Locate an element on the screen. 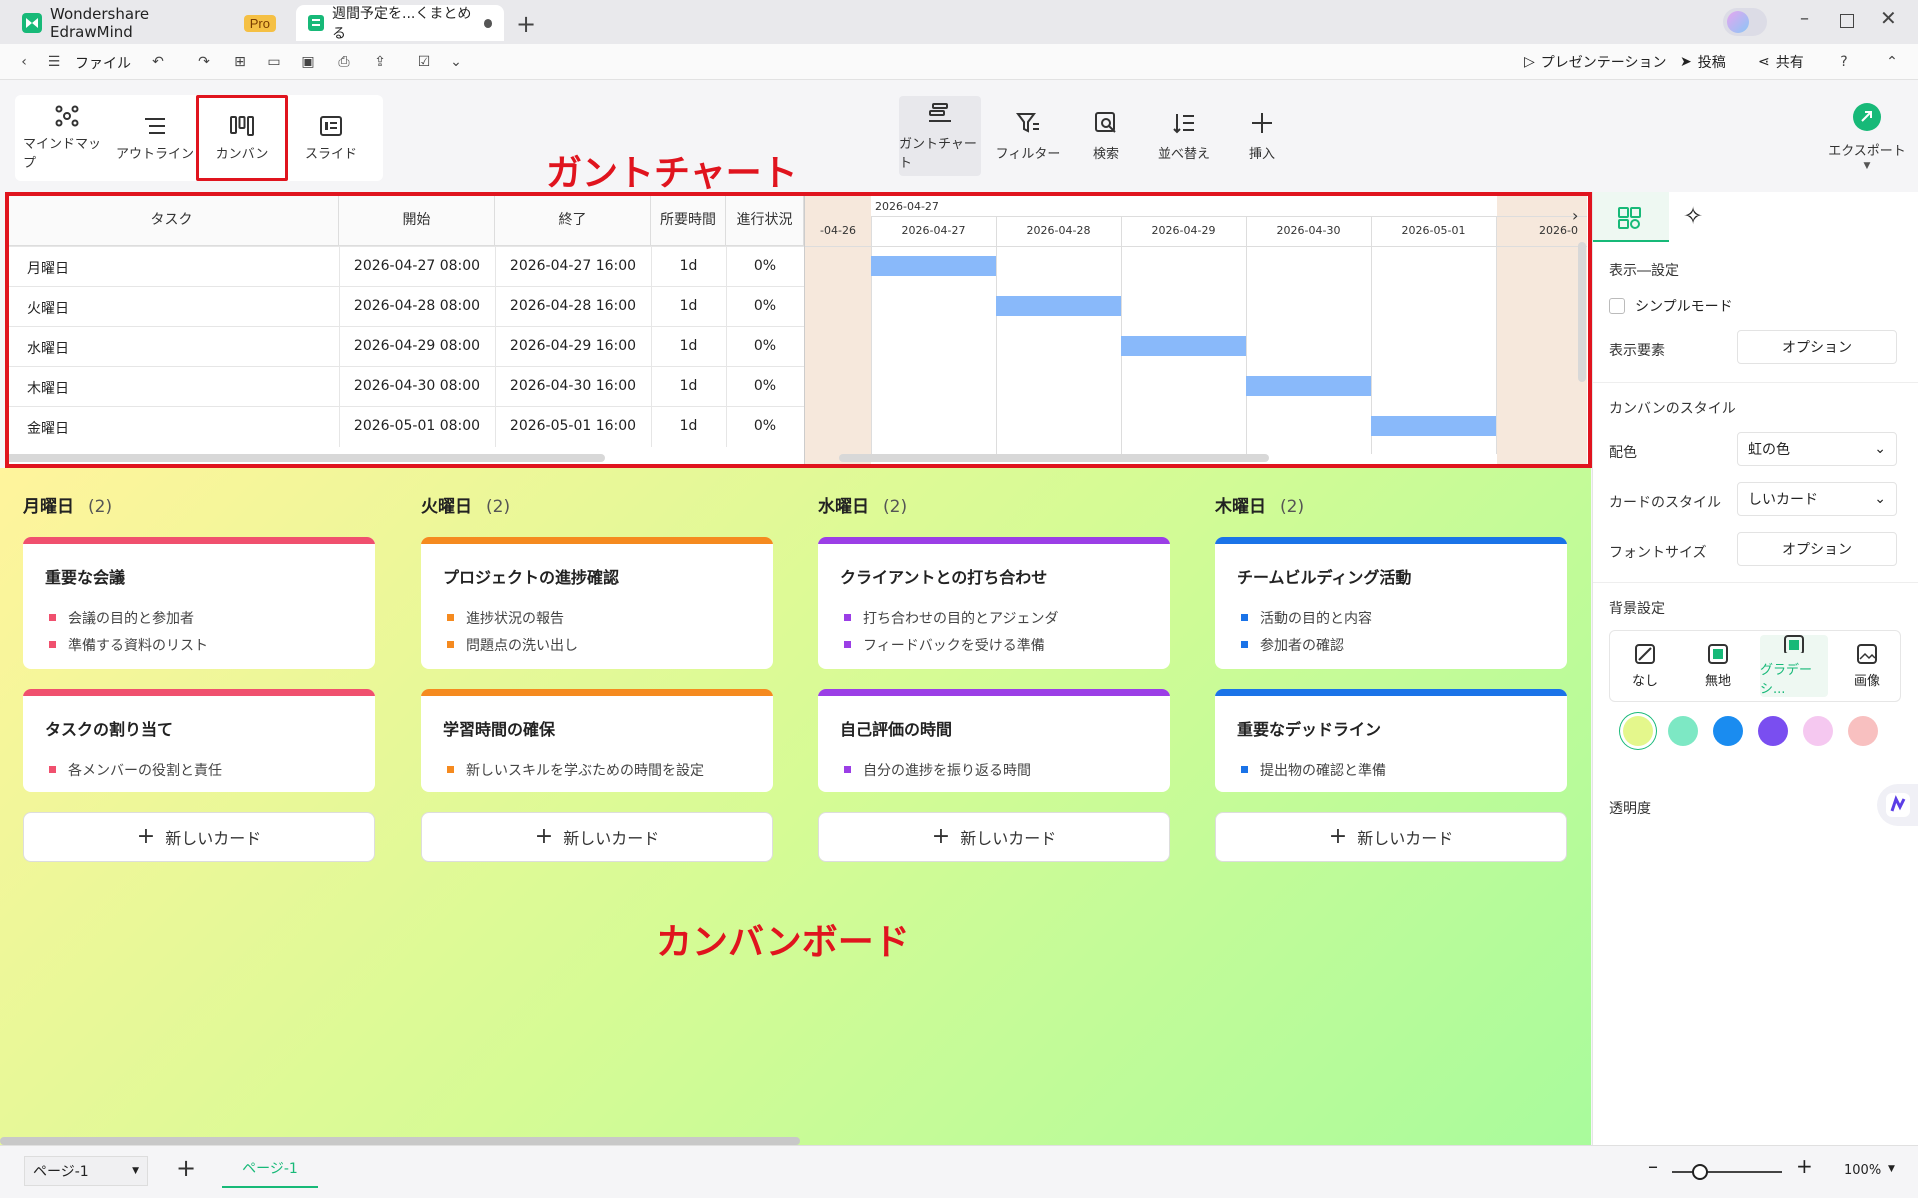 This screenshot has width=1918, height=1198. kanban-column-header: 月曜日 (2) is located at coordinates (67, 504).